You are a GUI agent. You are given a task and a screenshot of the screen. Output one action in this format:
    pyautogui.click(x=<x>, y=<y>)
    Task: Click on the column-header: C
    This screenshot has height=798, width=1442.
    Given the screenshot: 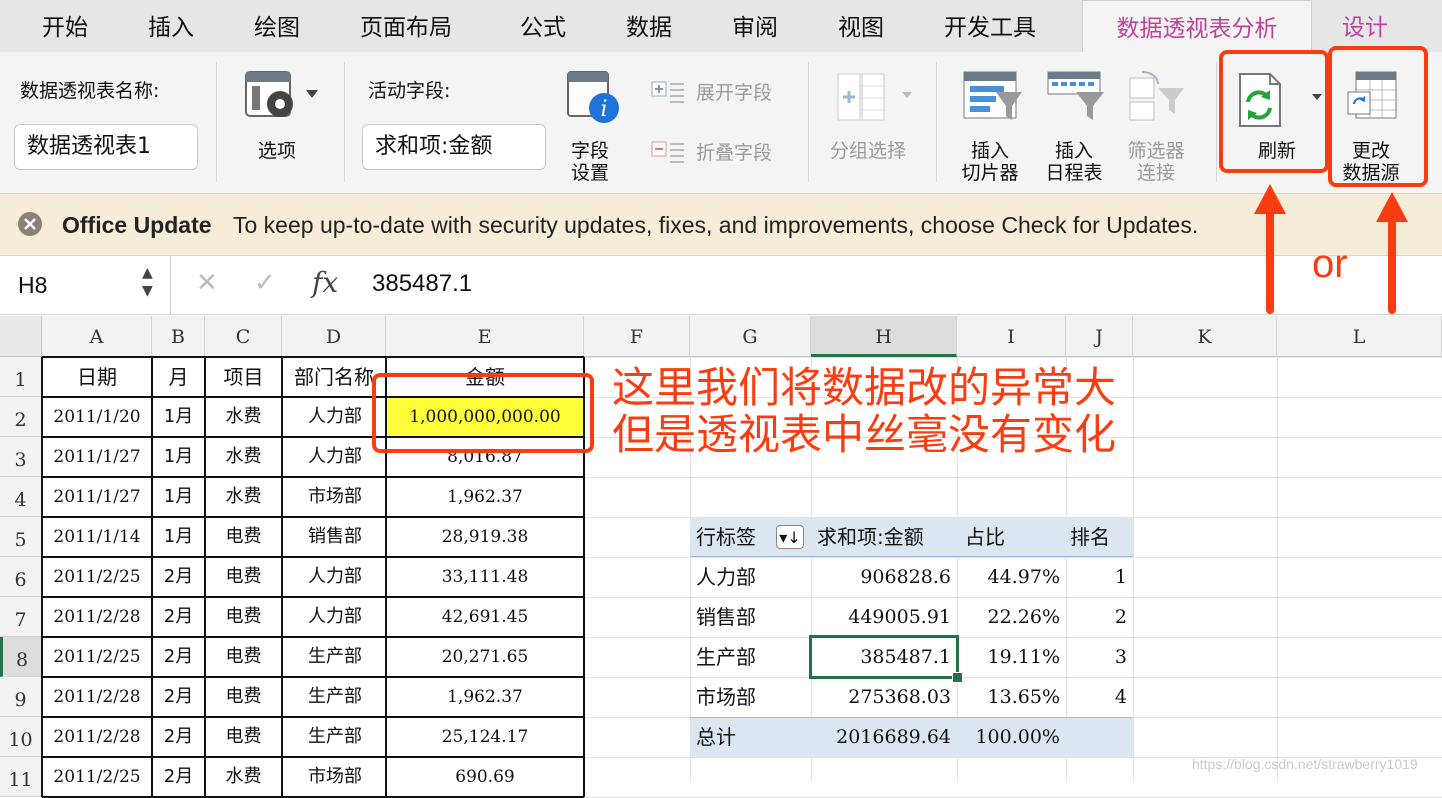 What is the action you would take?
    pyautogui.click(x=243, y=336)
    